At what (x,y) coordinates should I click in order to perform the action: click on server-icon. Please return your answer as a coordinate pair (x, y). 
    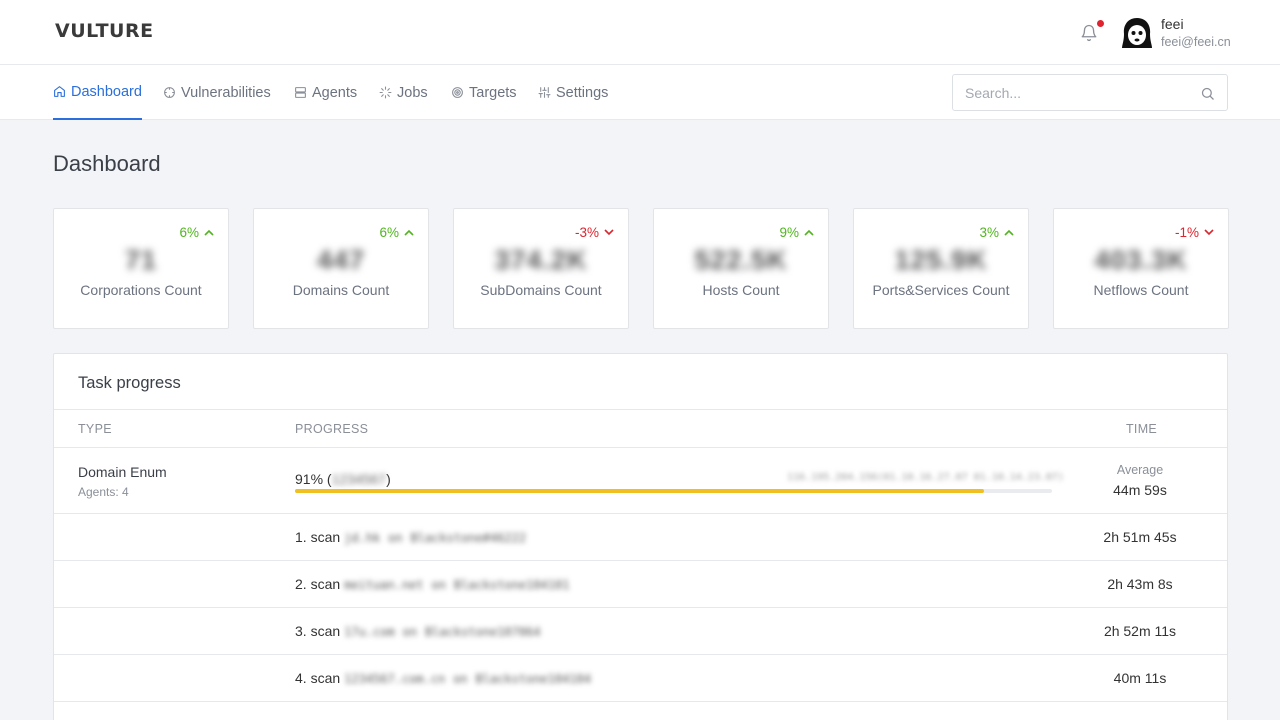
    Looking at the image, I should click on (300, 92).